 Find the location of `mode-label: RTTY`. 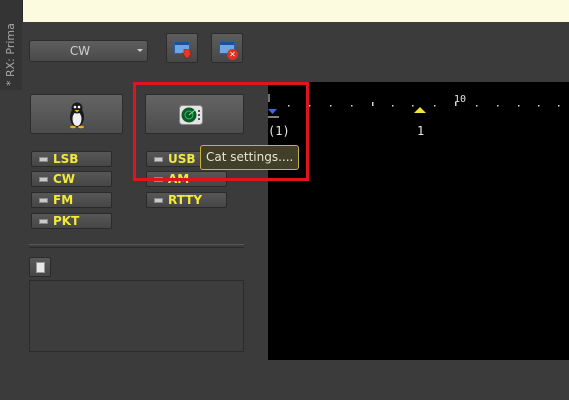

mode-label: RTTY is located at coordinates (185, 200).